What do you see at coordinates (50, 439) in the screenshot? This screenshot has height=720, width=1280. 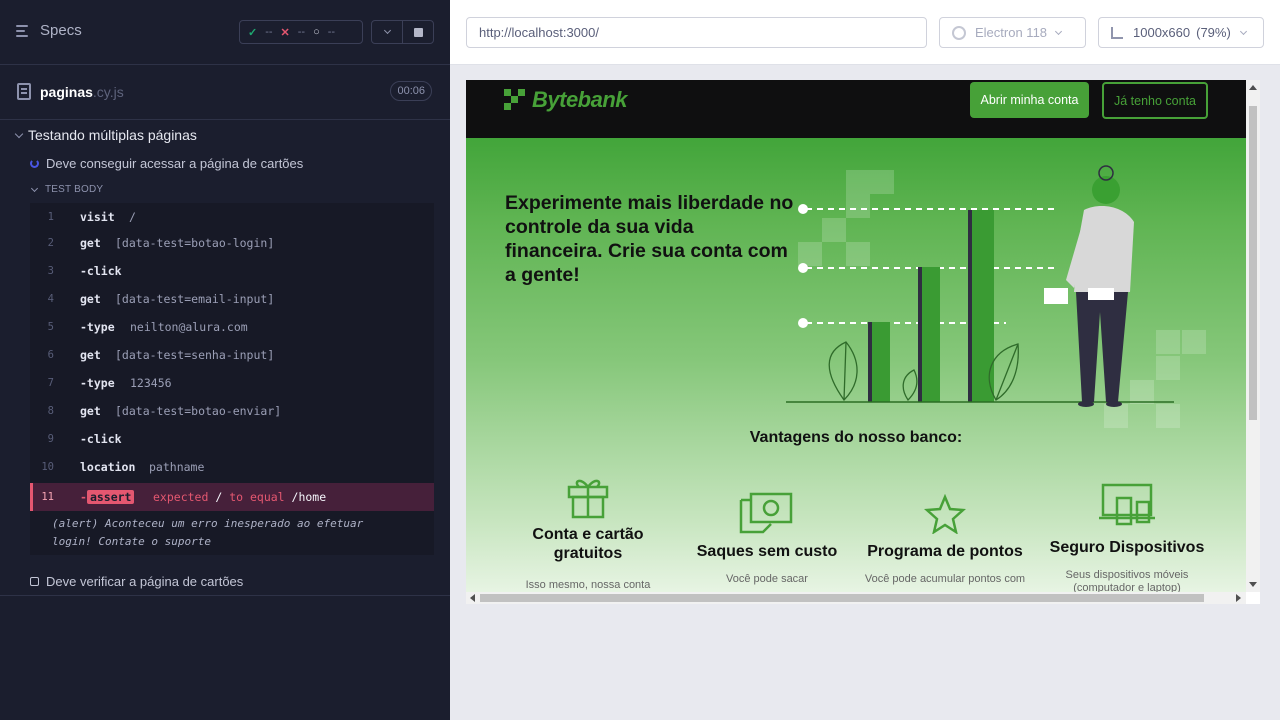 I see `command-number: 9` at bounding box center [50, 439].